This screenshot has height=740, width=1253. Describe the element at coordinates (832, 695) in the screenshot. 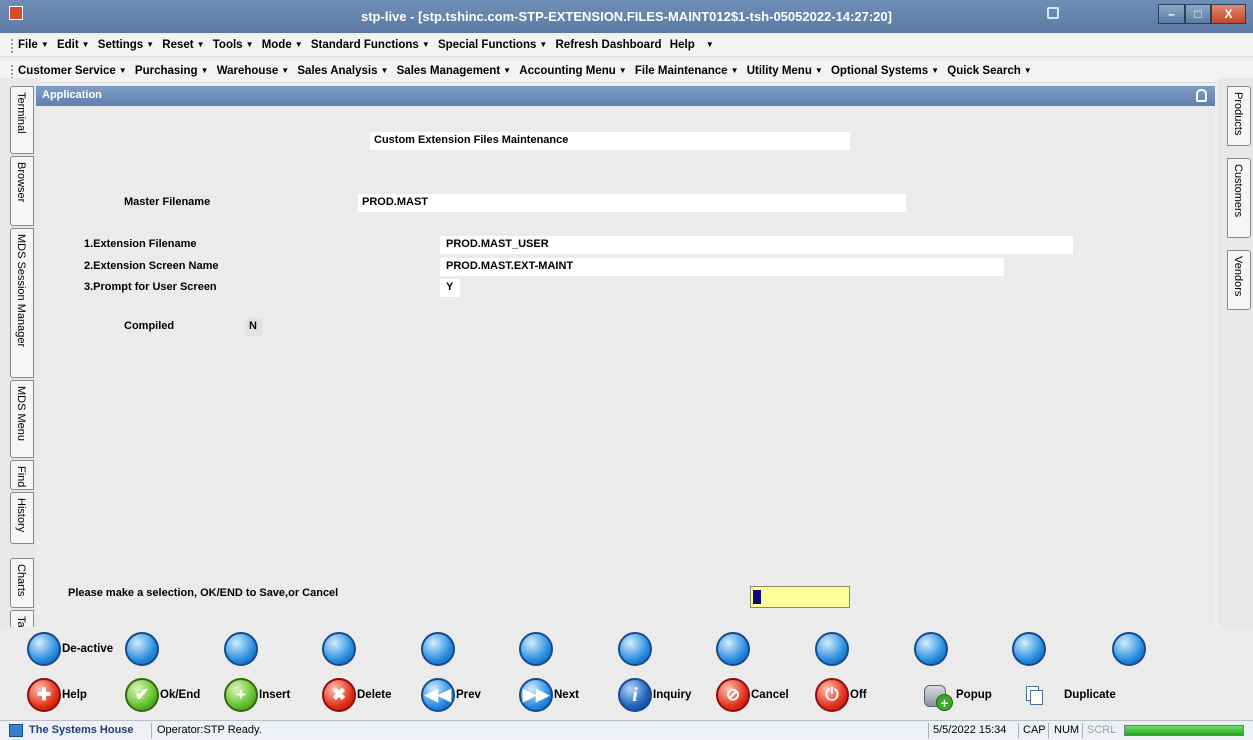

I see `power-icon: ⏻` at that location.